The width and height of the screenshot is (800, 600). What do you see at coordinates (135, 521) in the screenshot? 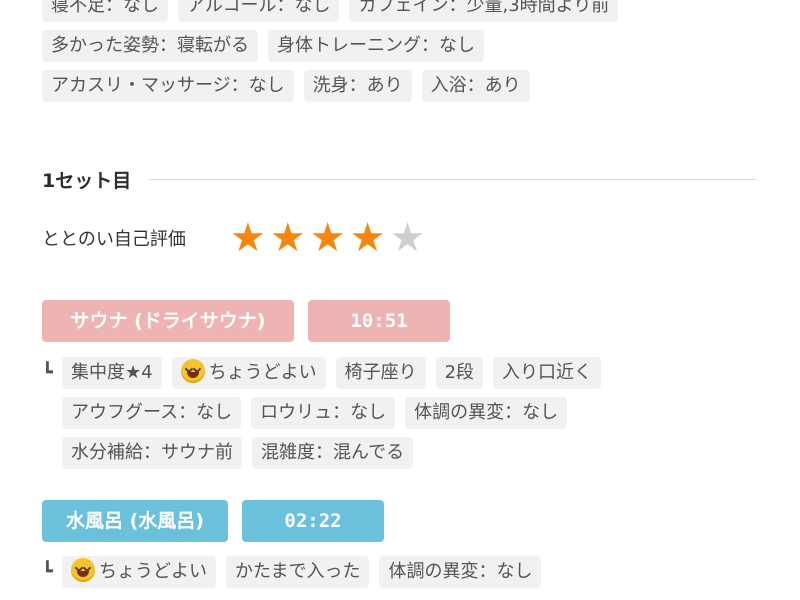
I see `water-bath-type-badge: 水風呂 (水風呂)` at bounding box center [135, 521].